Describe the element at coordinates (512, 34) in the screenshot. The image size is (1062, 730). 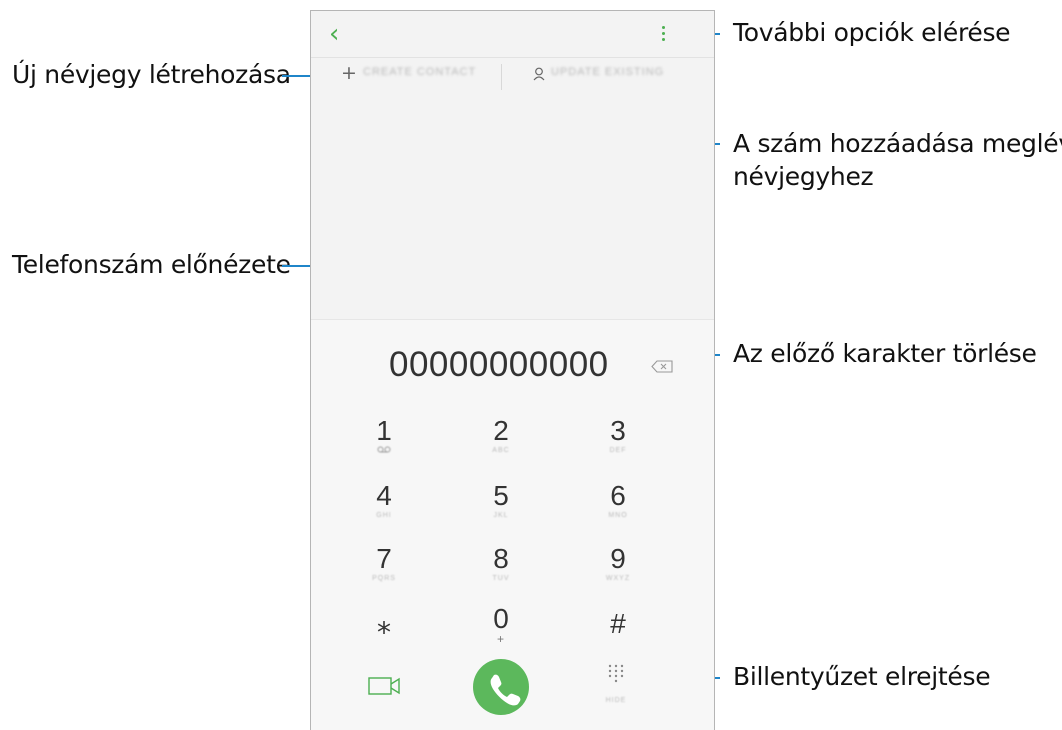
I see `top-bar: ‹` at that location.